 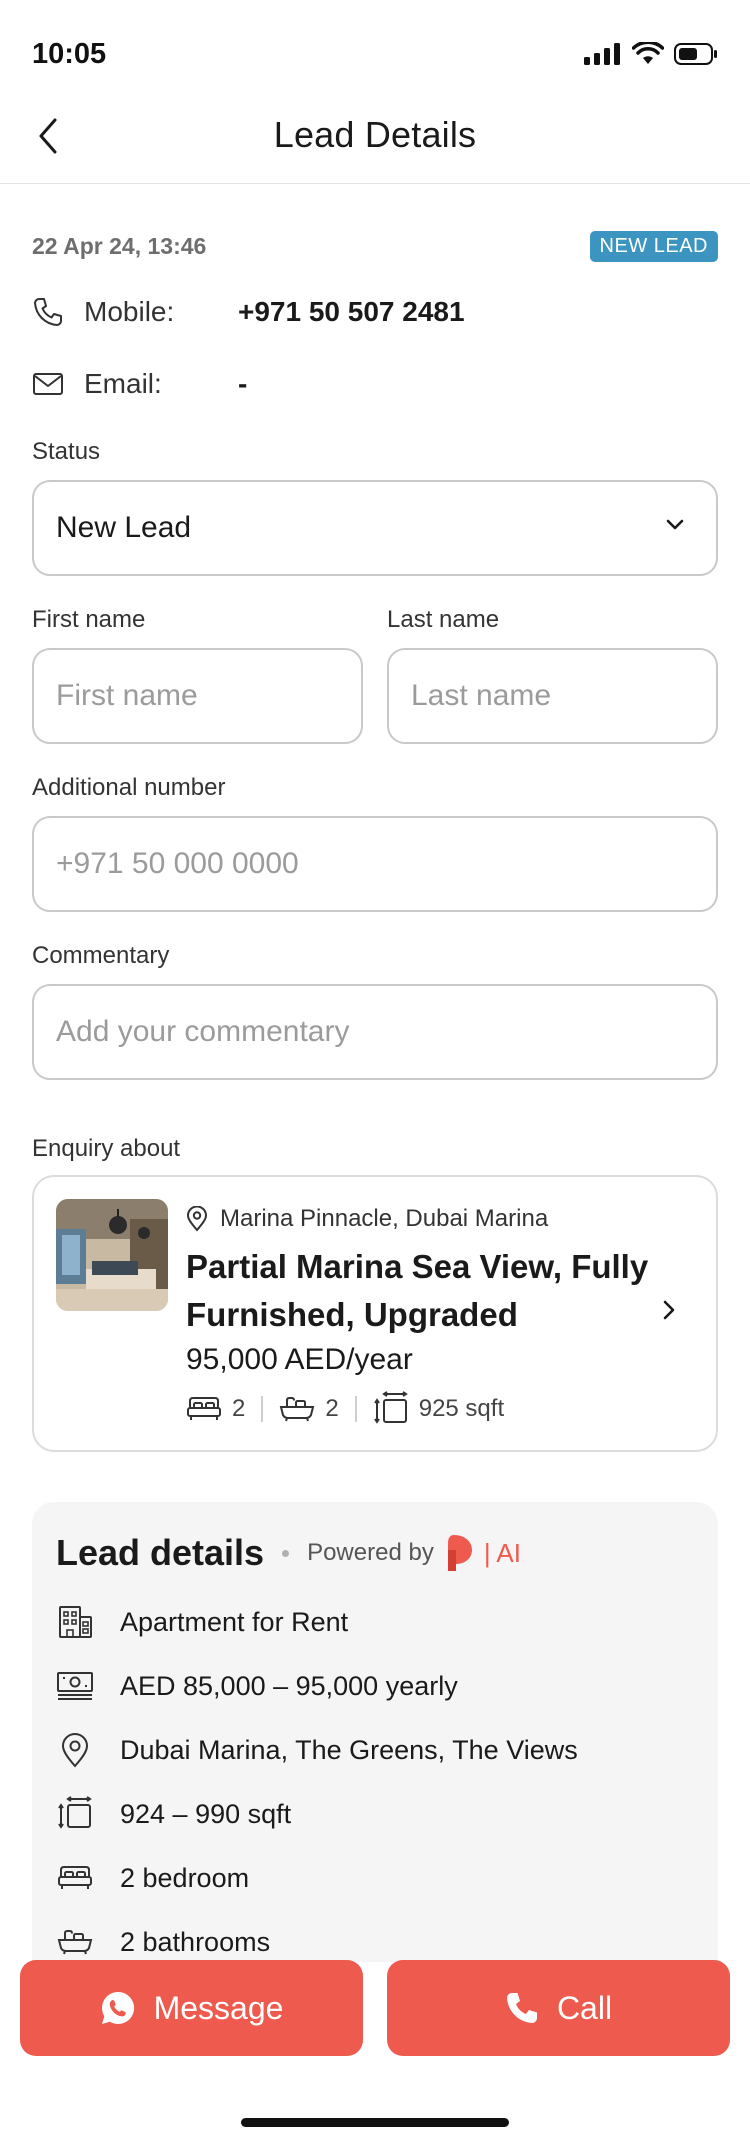 I want to click on powered-by-text: Powered by, so click(x=370, y=1552).